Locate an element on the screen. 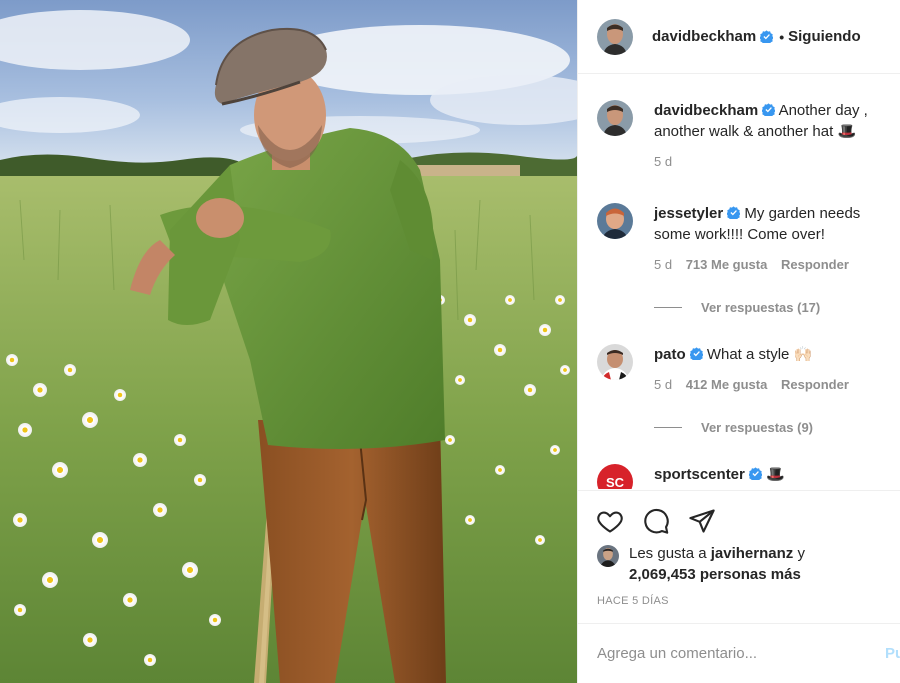 The width and height of the screenshot is (900, 683). comment-text-block: pato What a style 🙌🏻 is located at coordinates (770, 354).